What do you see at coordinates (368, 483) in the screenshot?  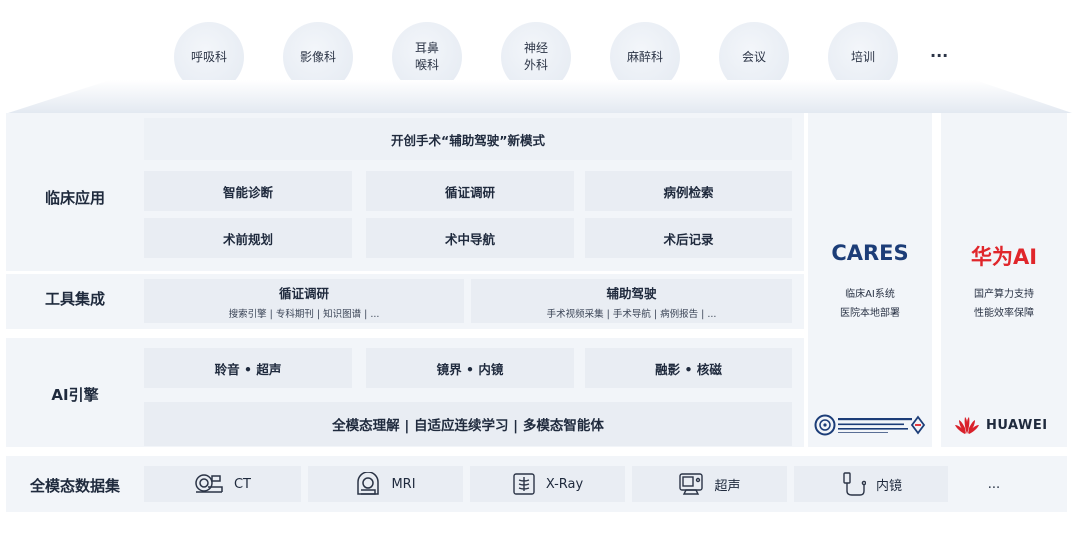 I see `mri-icon` at bounding box center [368, 483].